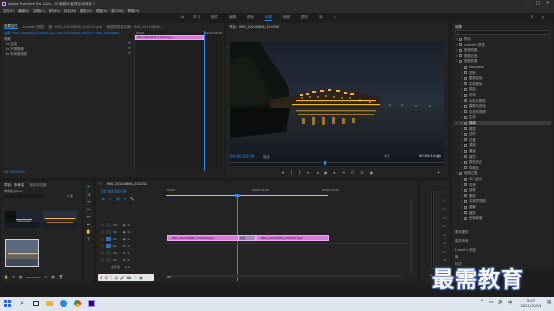 This screenshot has width=554, height=311. I want to click on premiere-pro-icon, so click(91, 303).